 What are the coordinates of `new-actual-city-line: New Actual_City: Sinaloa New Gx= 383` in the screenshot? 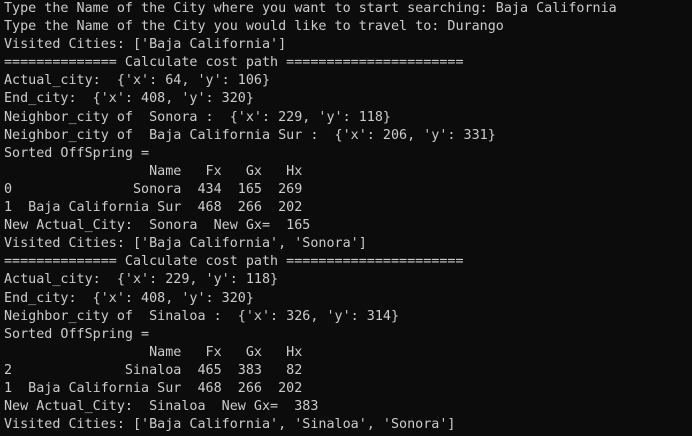 It's located at (161, 407).